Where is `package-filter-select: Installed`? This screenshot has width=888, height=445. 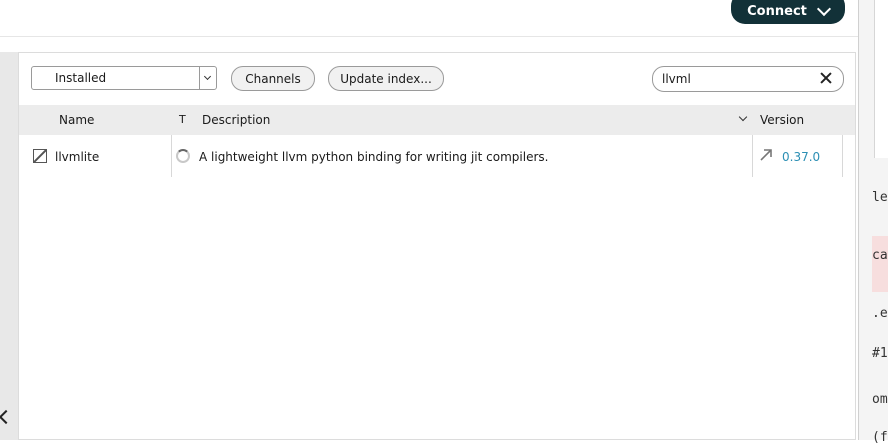 package-filter-select: Installed is located at coordinates (124, 78).